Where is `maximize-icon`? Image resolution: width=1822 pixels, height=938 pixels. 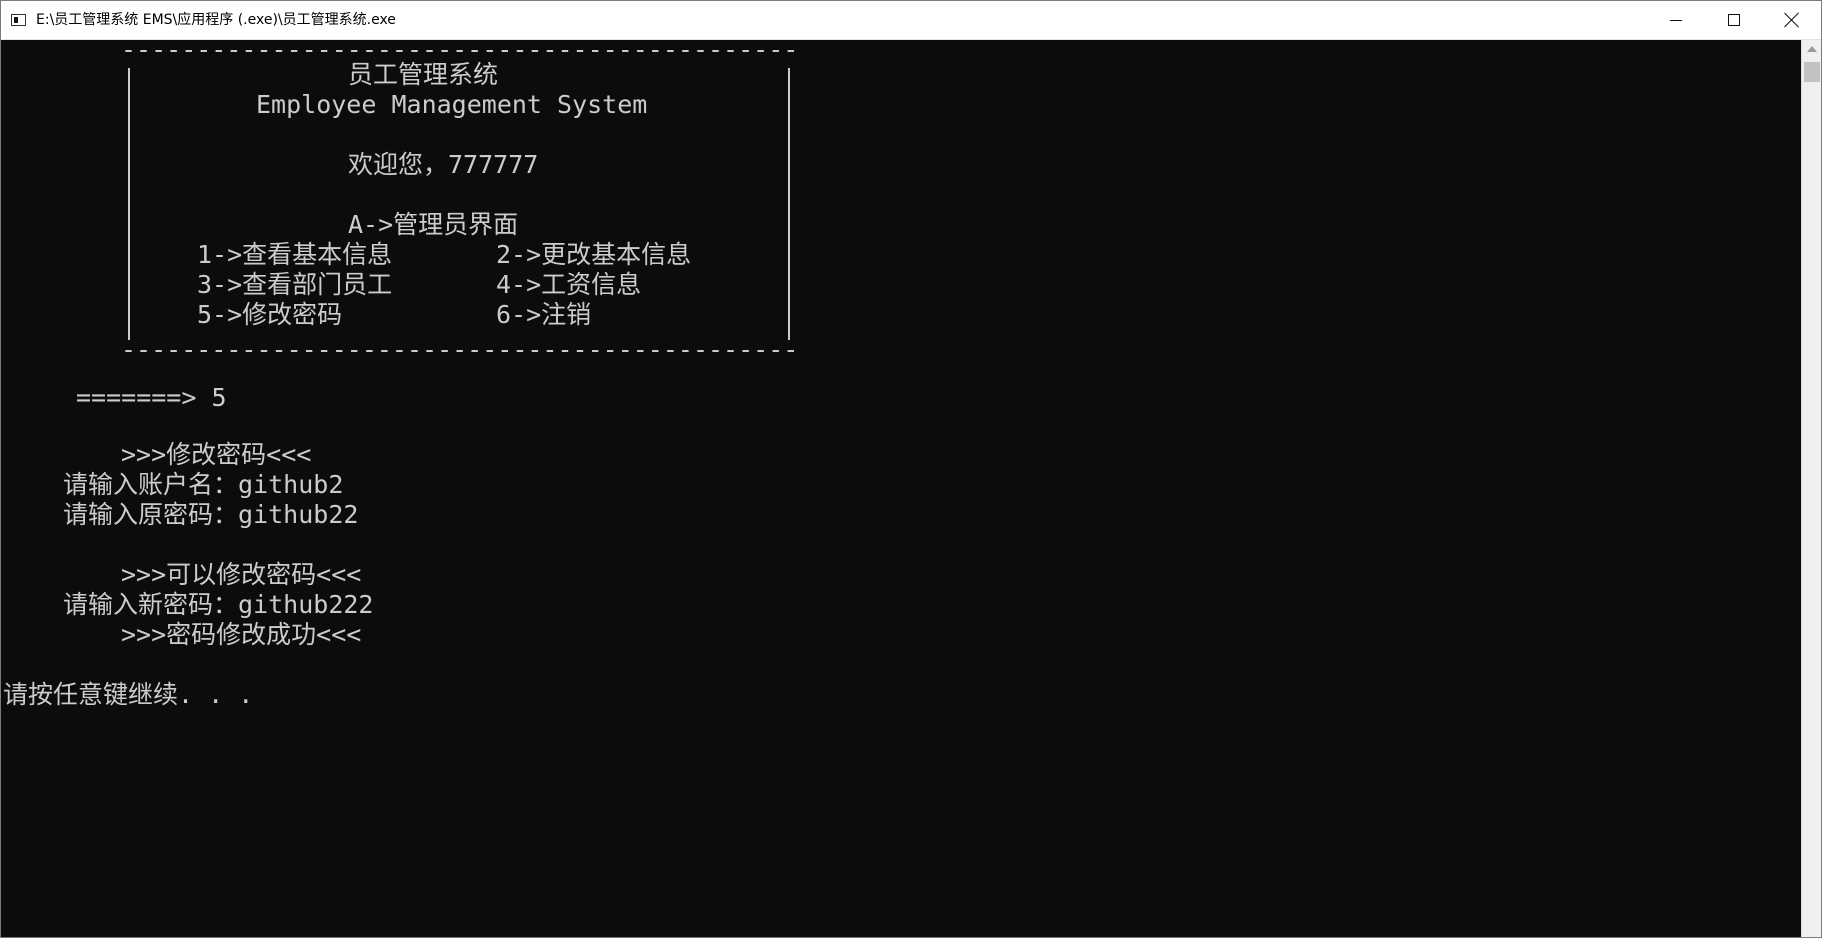 maximize-icon is located at coordinates (1734, 20).